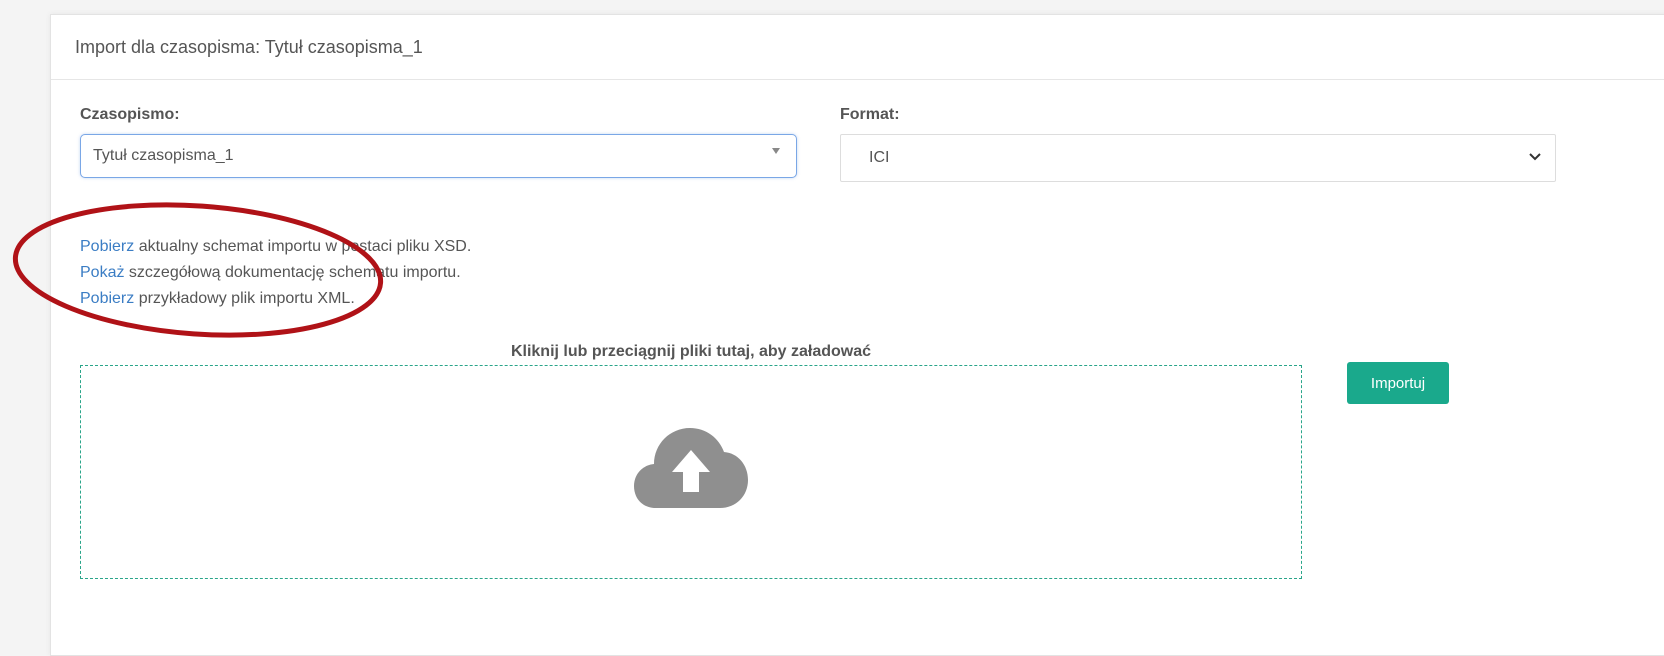 The image size is (1664, 656). I want to click on format-select-value: ICI, so click(879, 157).